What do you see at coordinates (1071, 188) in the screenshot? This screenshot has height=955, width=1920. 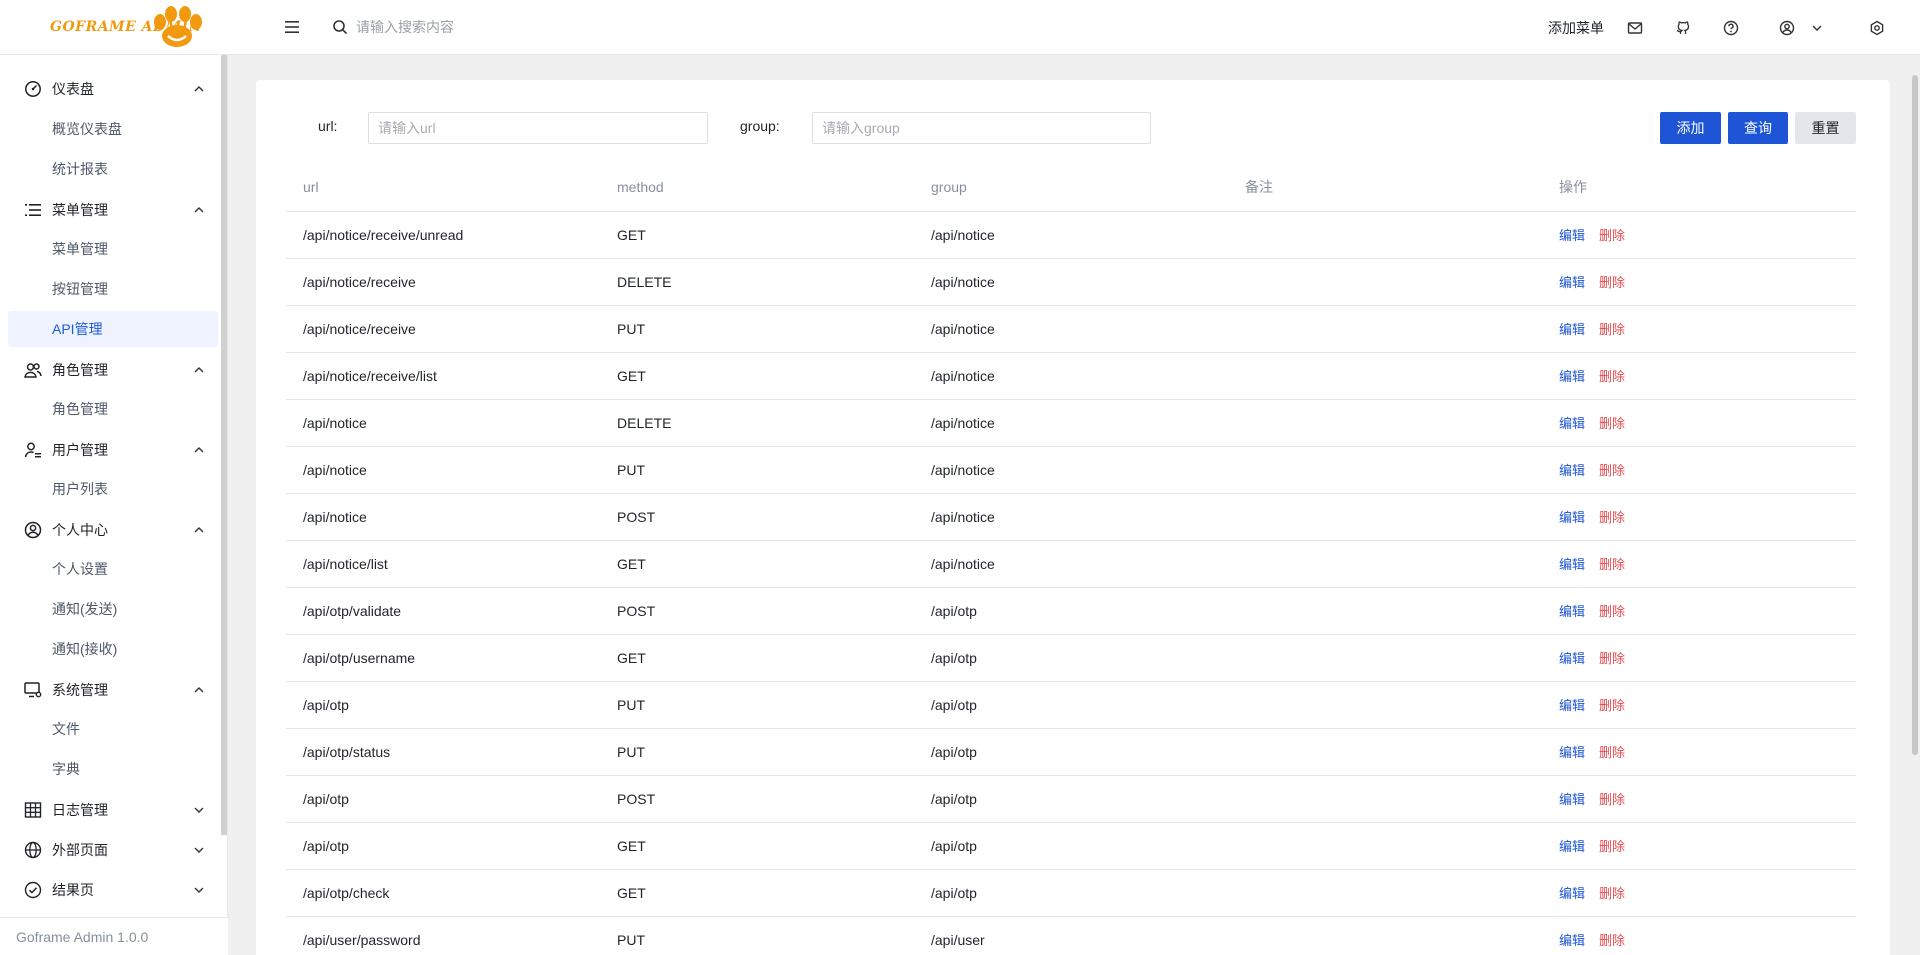 I see `column-header-group: group` at bounding box center [1071, 188].